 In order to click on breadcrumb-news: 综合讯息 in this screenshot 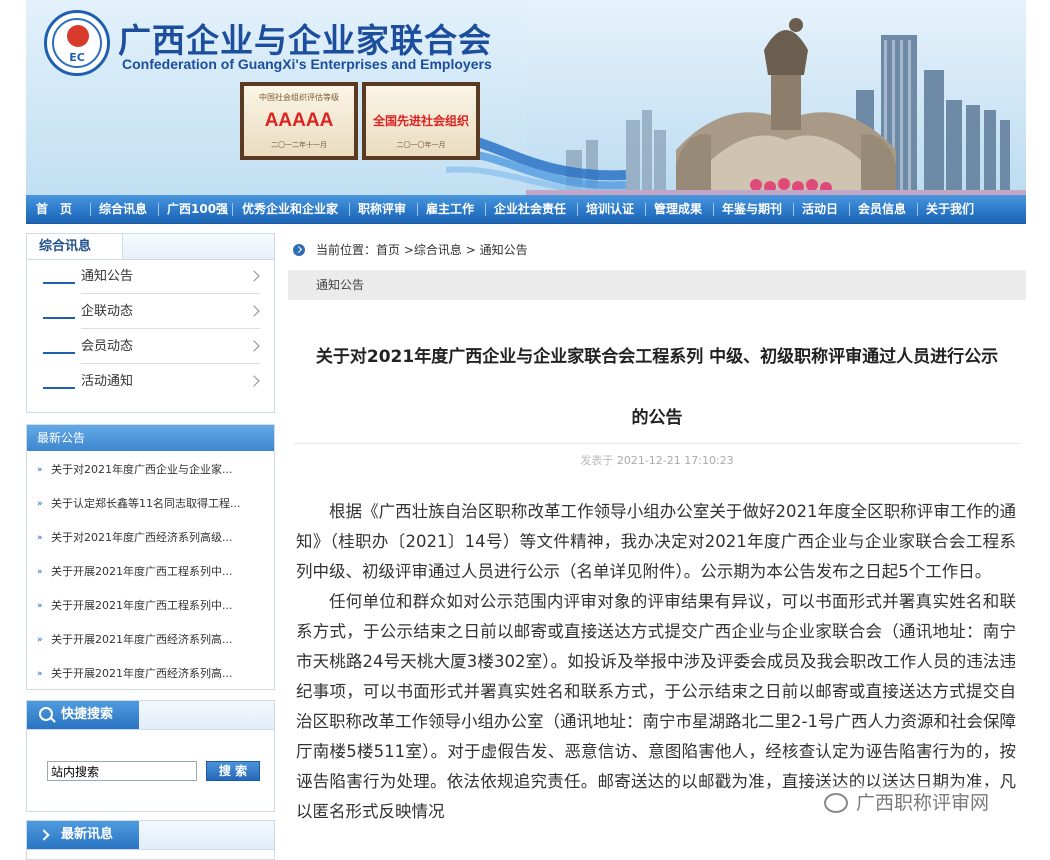, I will do `click(438, 250)`.